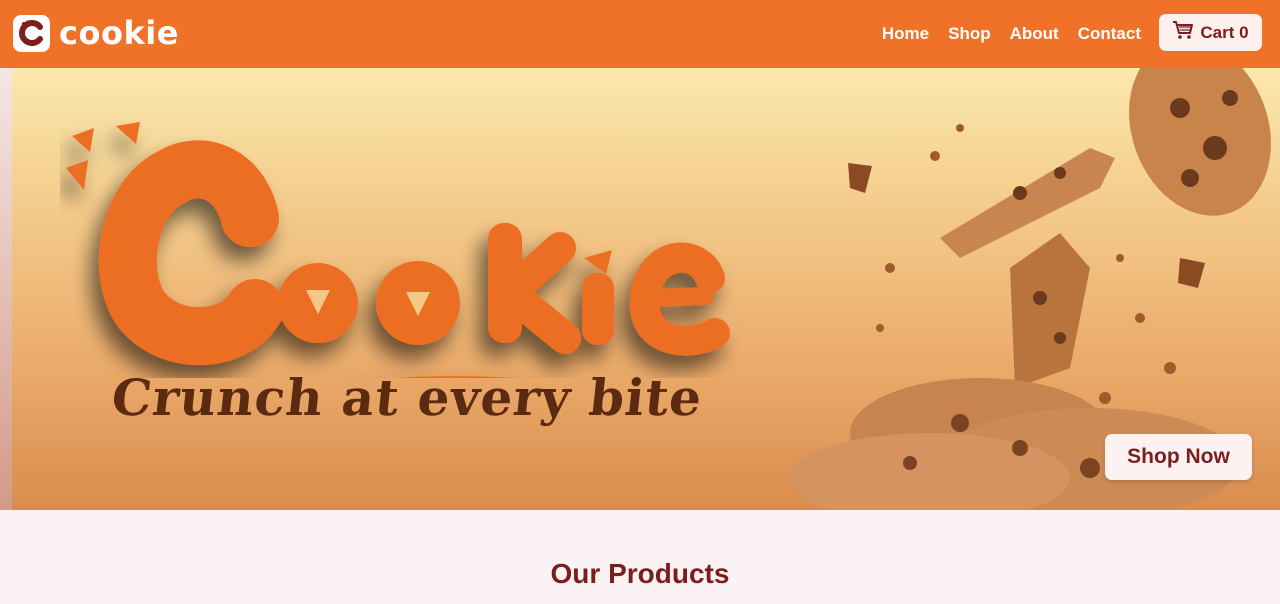 Image resolution: width=1280 pixels, height=604 pixels. Describe the element at coordinates (1224, 32) in the screenshot. I see `cart-label: Cart 0` at that location.